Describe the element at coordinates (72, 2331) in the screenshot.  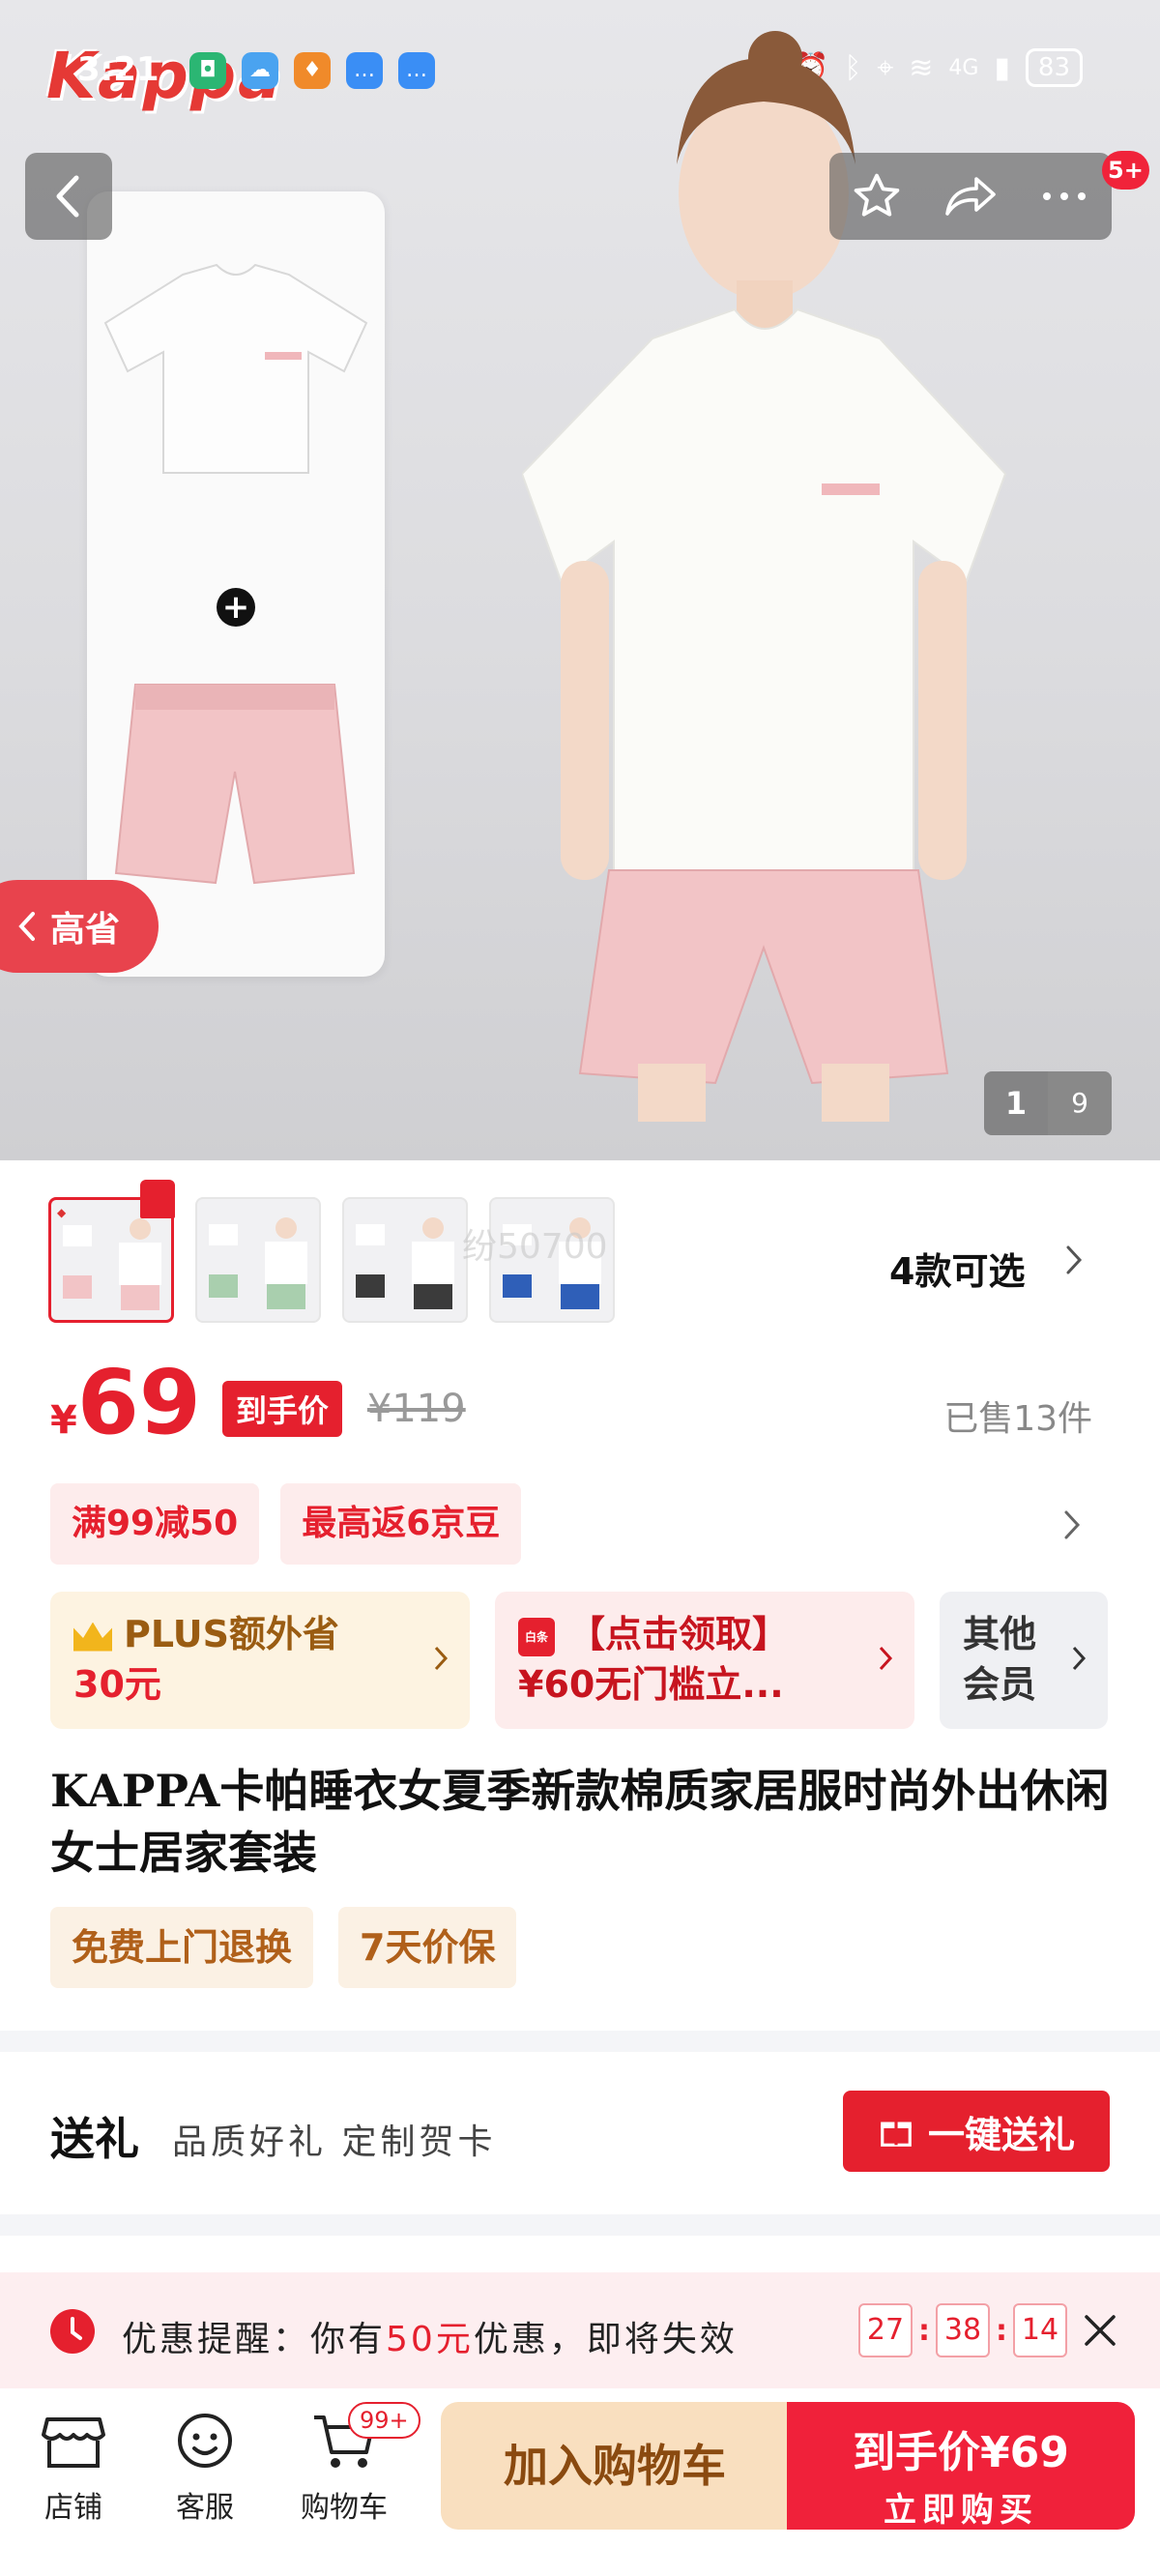
I see `clock-icon` at that location.